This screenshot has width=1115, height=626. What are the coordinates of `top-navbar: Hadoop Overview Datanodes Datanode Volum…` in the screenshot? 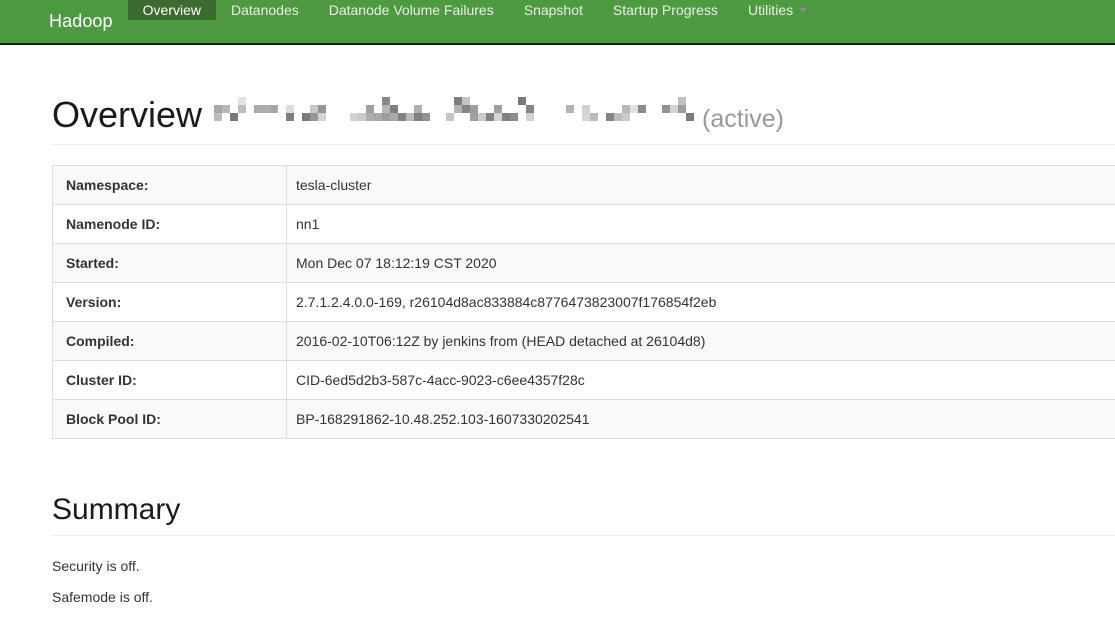 It's located at (557, 22).